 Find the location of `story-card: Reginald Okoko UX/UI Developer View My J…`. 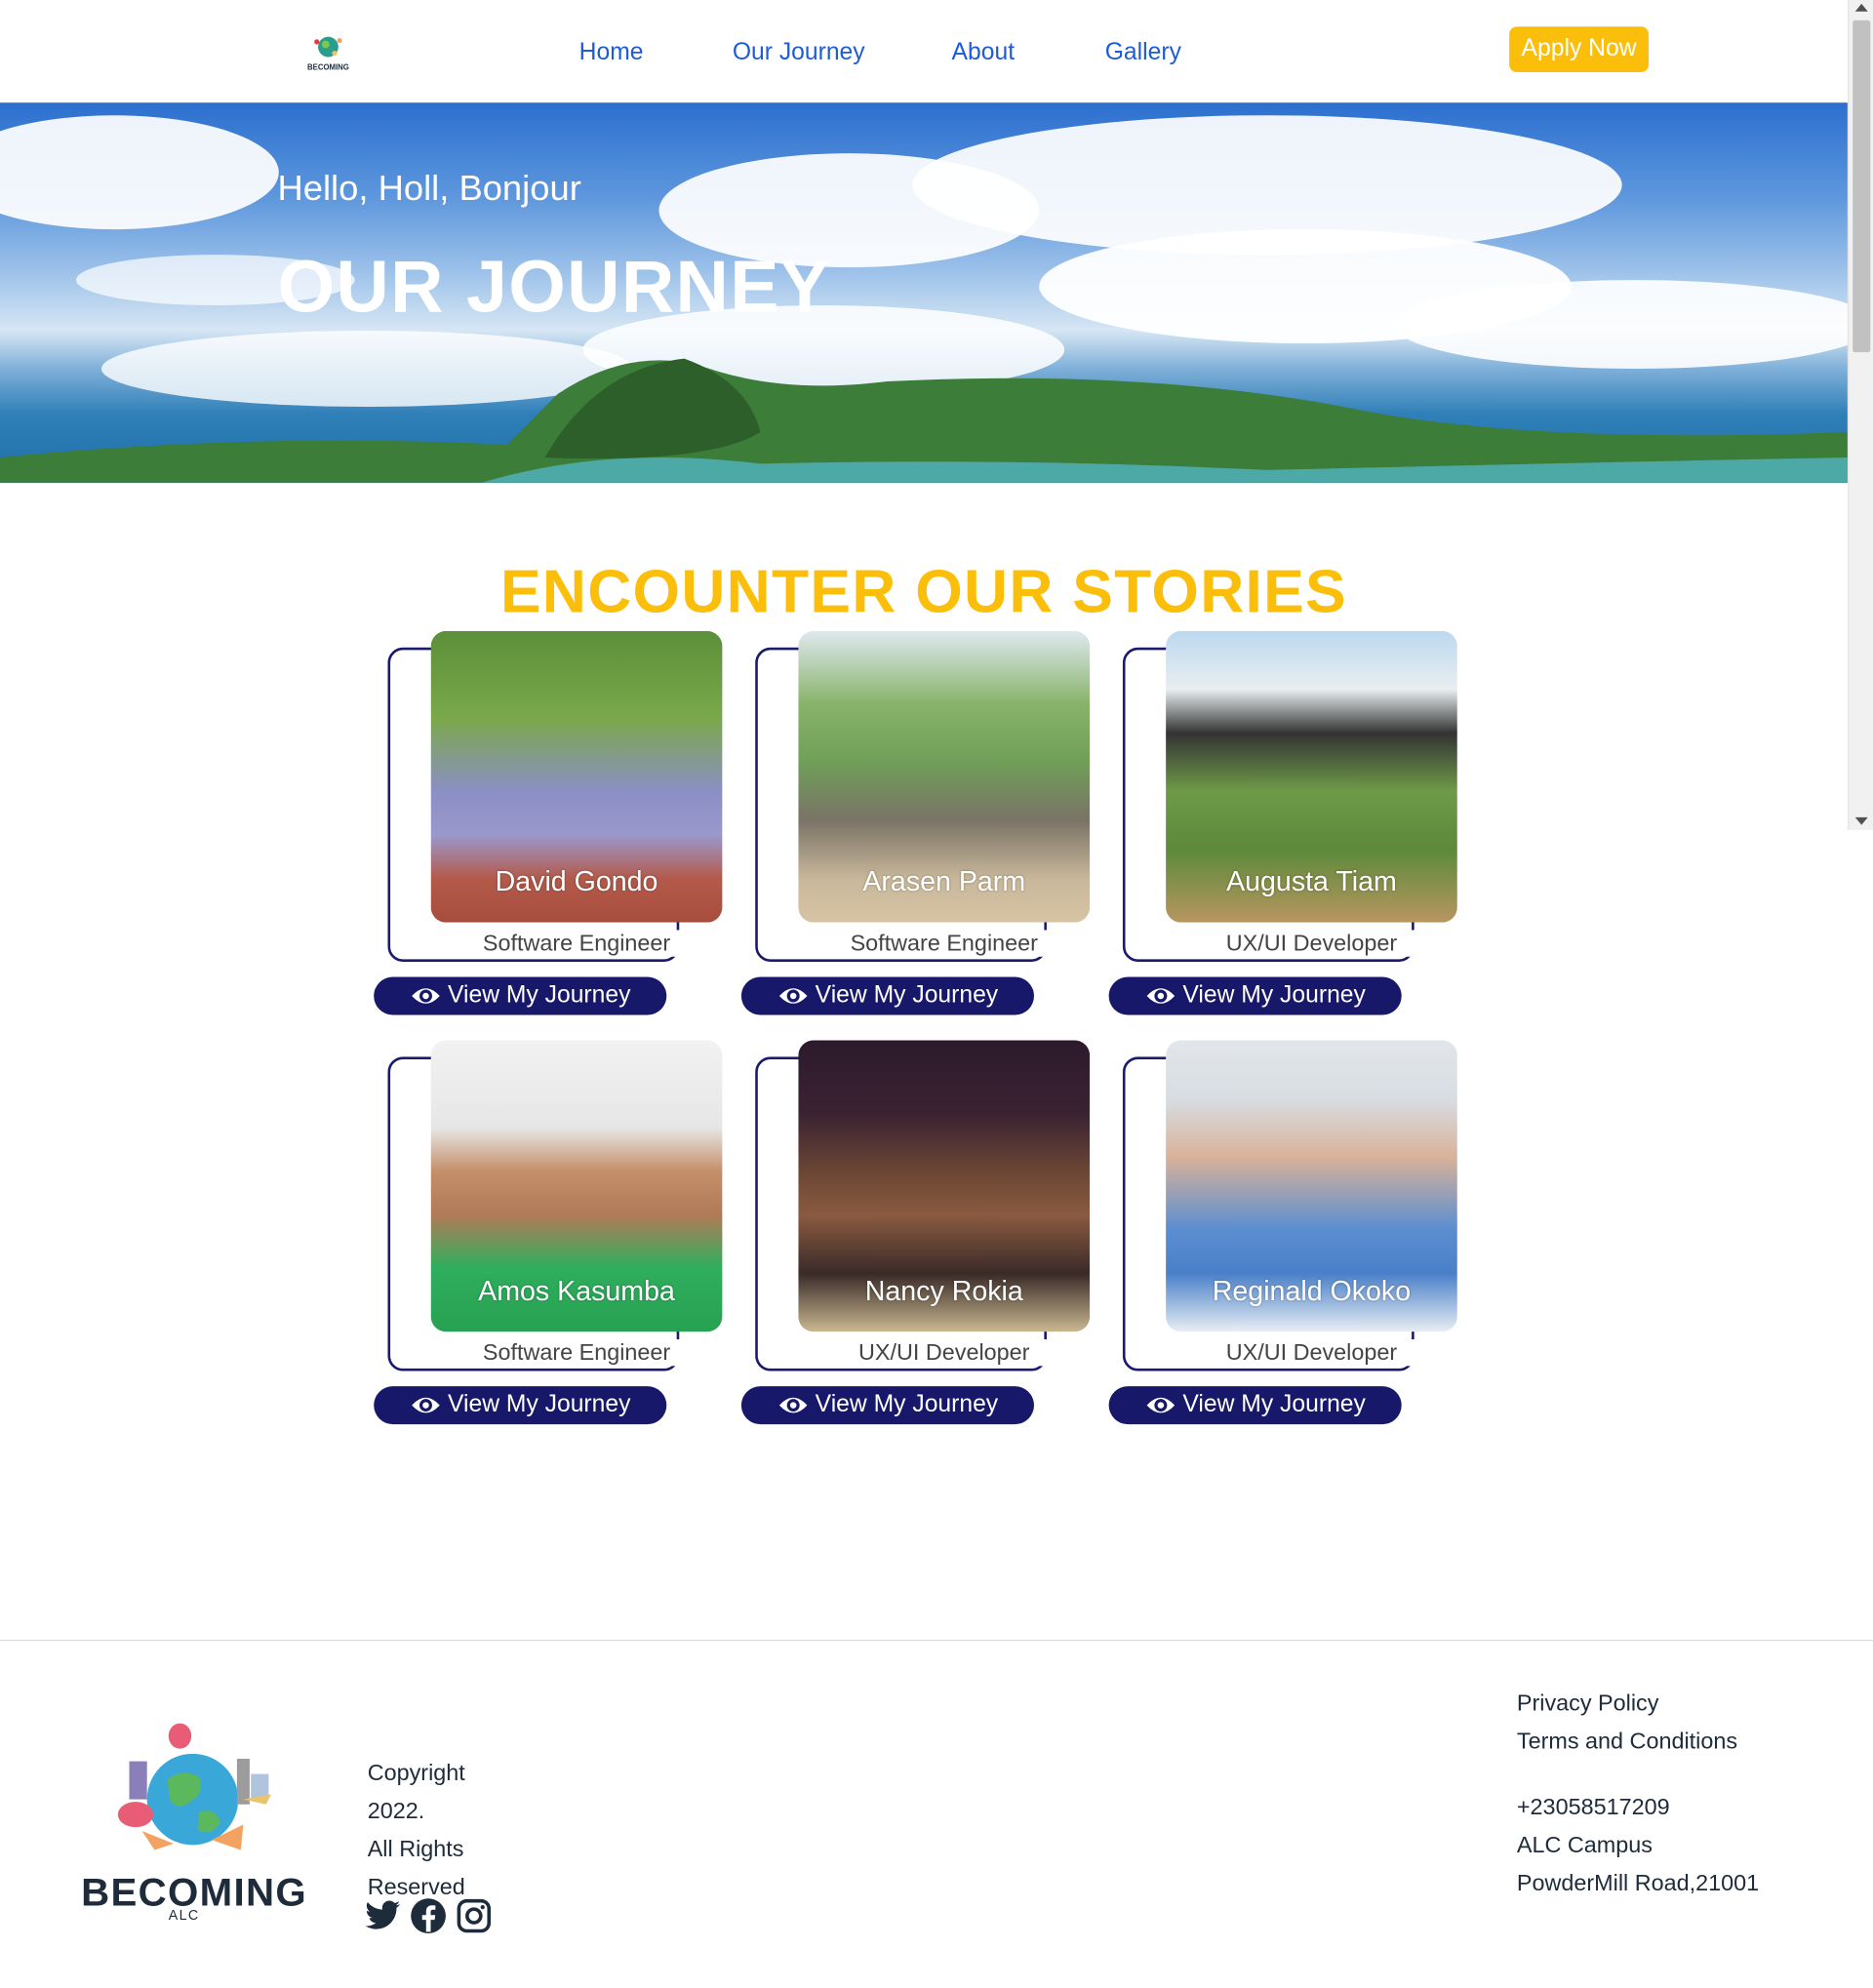

story-card: Reginald Okoko UX/UI Developer View My J… is located at coordinates (1282, 1236).